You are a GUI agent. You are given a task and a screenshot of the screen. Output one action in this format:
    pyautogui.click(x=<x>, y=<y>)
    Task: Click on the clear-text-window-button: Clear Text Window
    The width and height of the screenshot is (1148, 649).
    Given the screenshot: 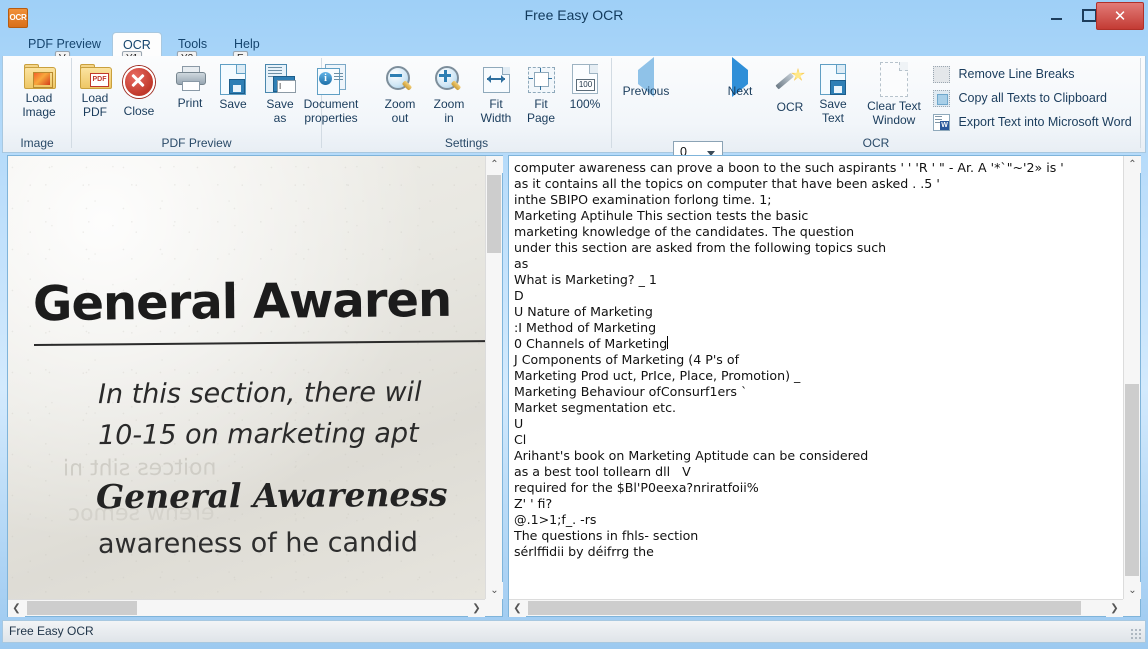 What is the action you would take?
    pyautogui.click(x=894, y=94)
    